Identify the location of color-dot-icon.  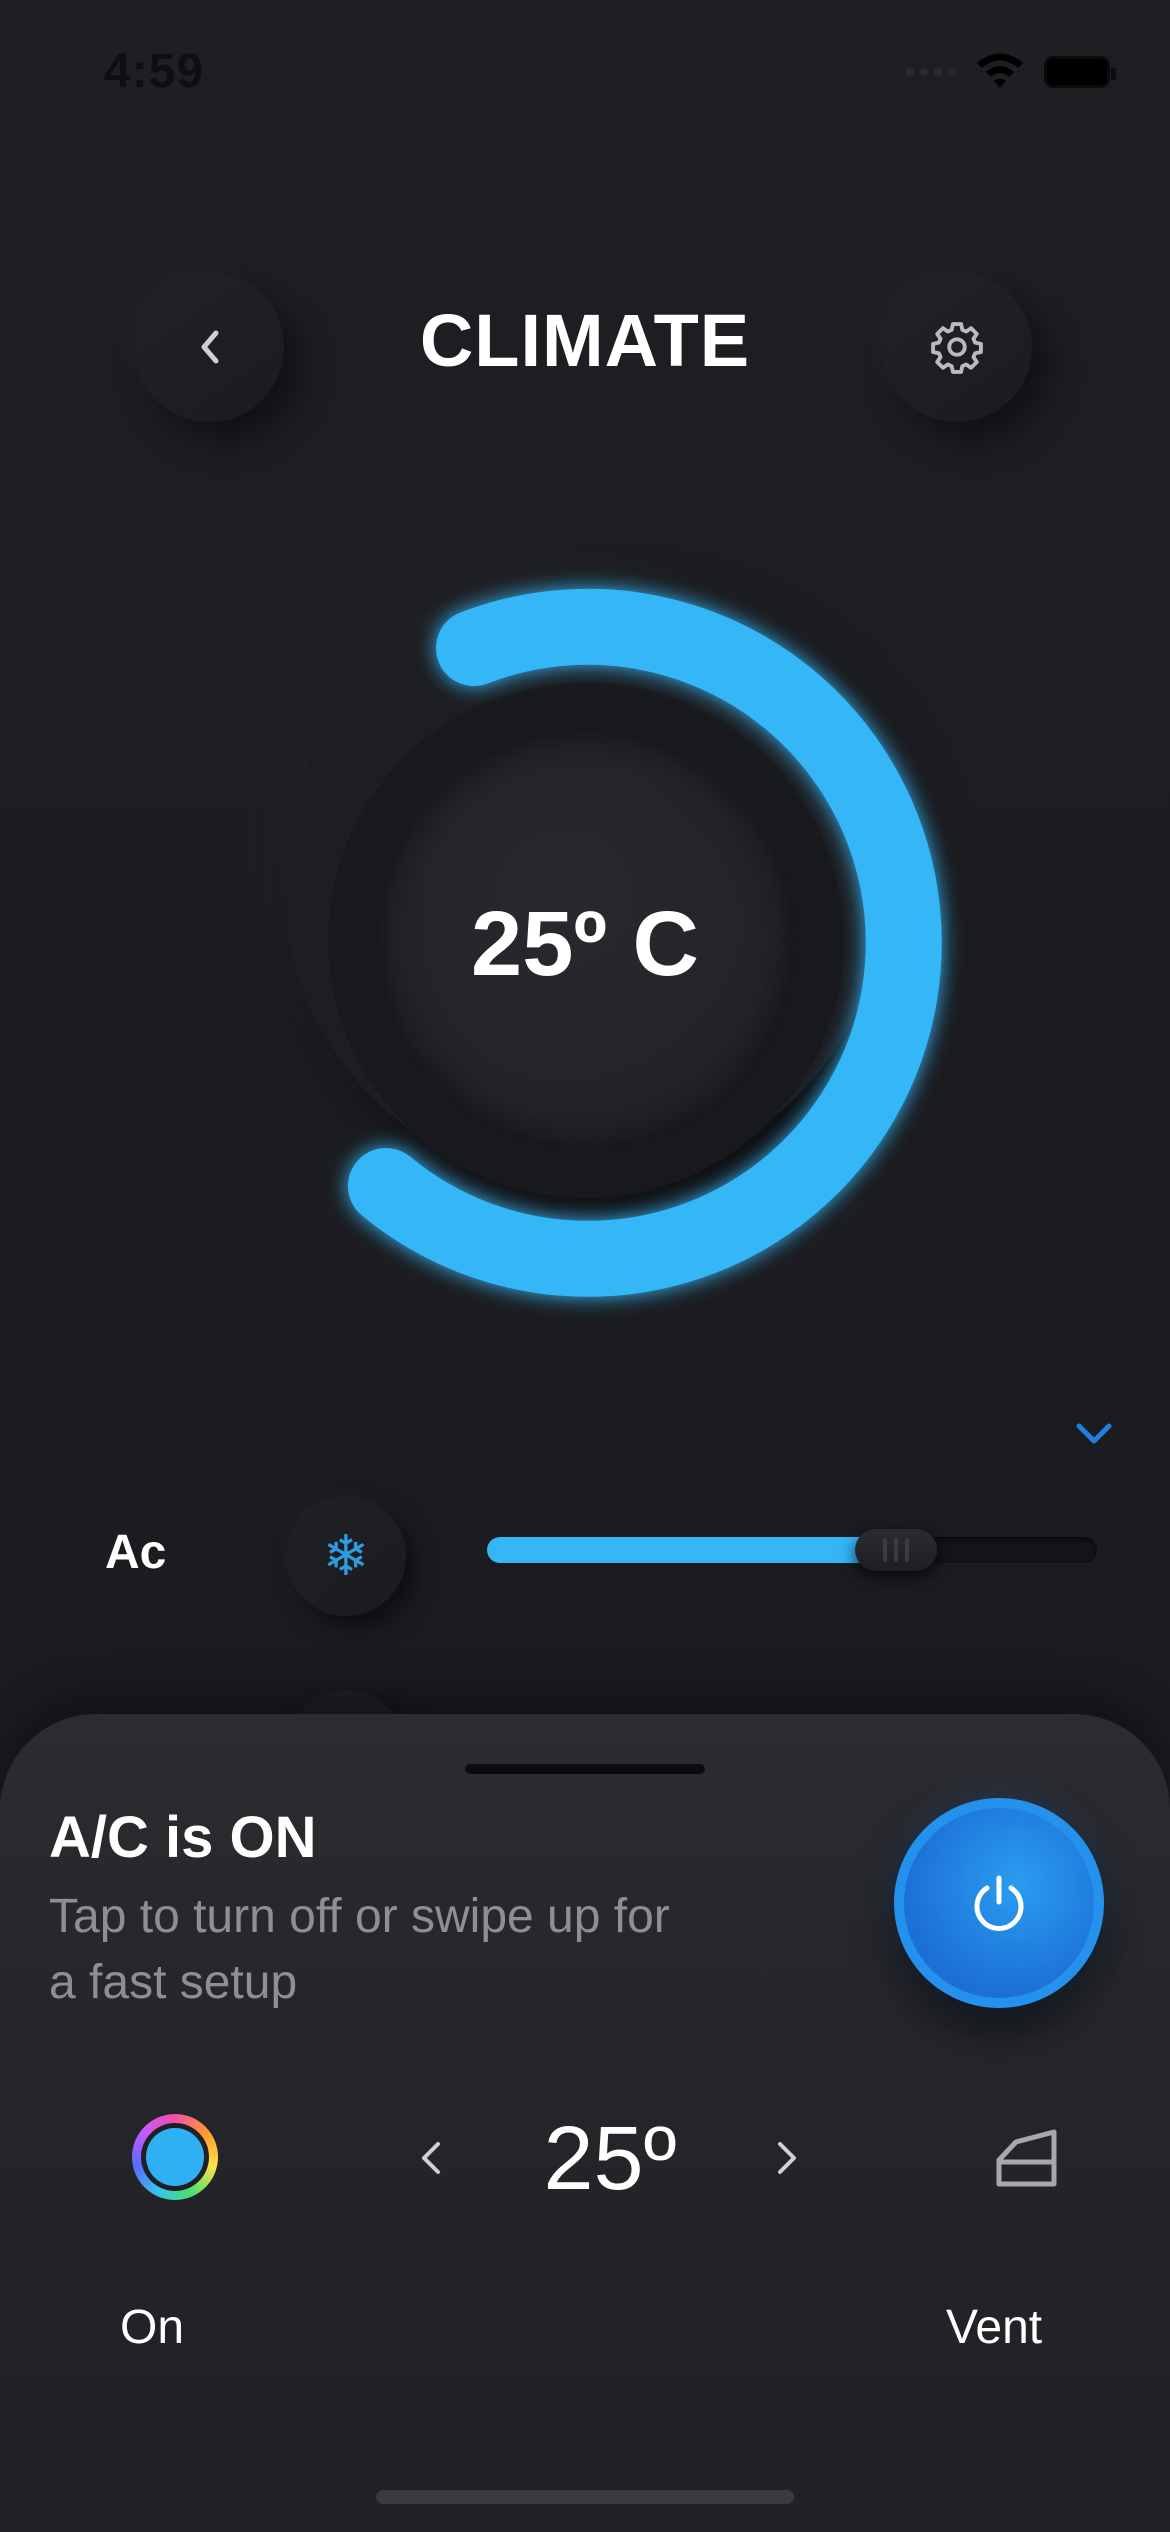
(175, 2157).